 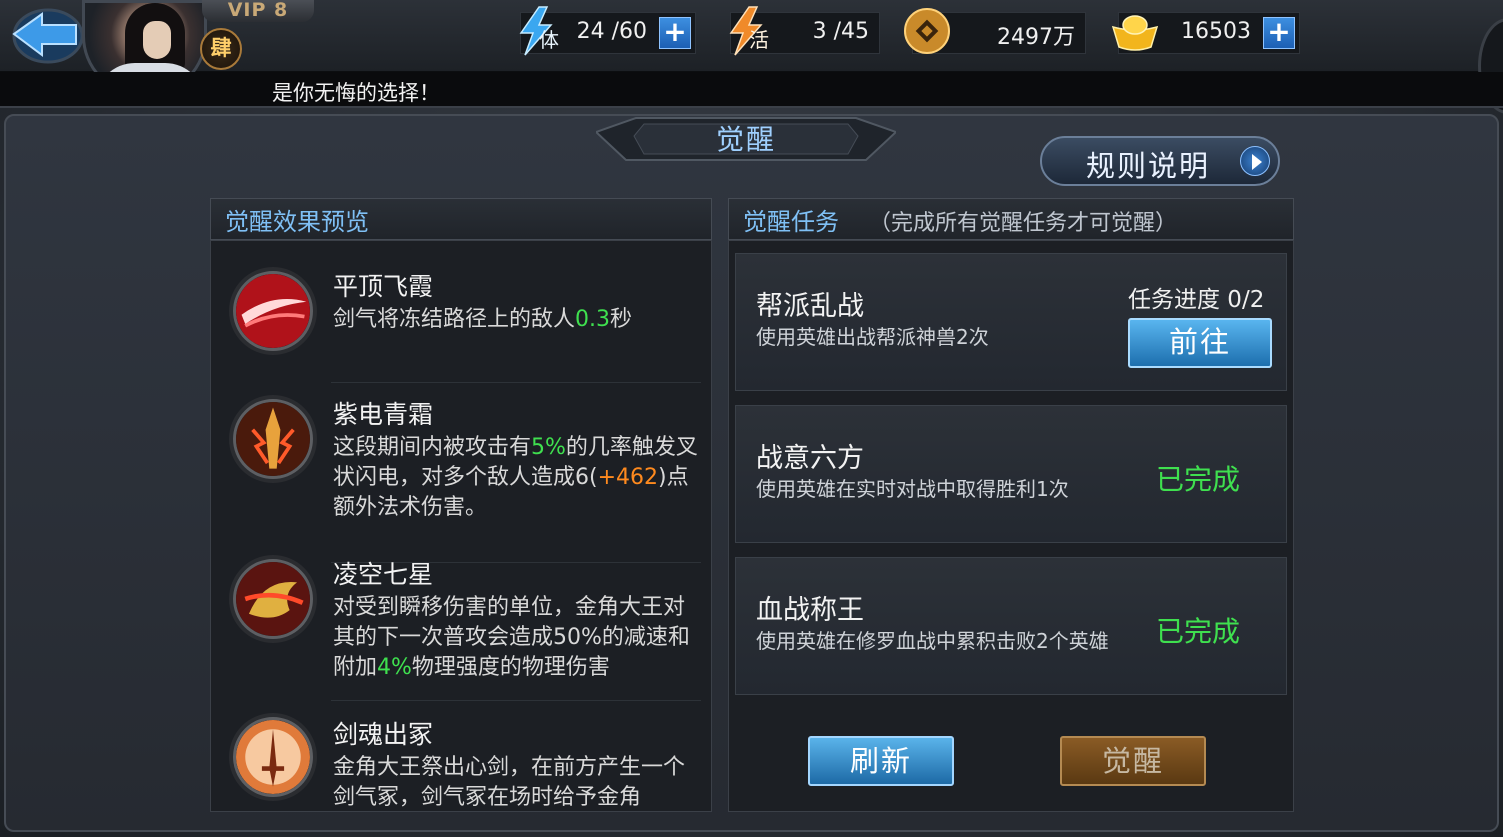 I want to click on lightning-vitality-icon: 活, so click(x=749, y=31).